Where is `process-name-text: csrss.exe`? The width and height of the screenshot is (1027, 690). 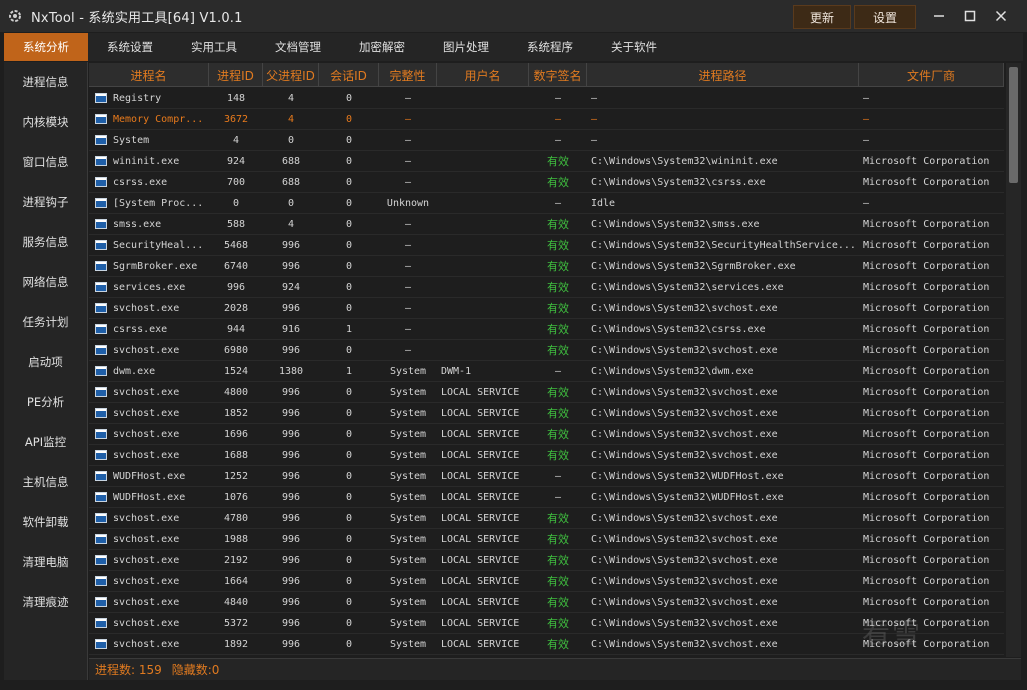 process-name-text: csrss.exe is located at coordinates (140, 329).